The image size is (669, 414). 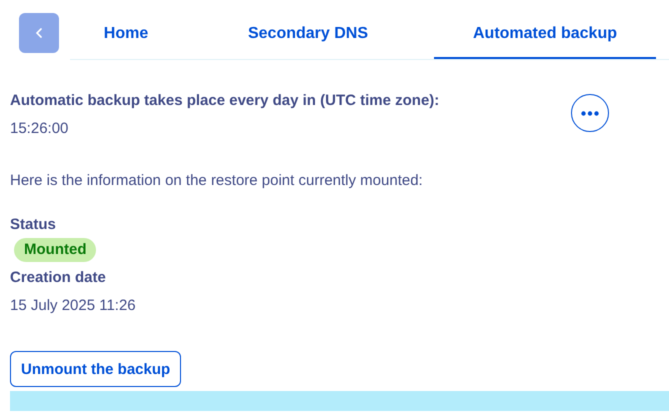 I want to click on chevron-left-icon, so click(x=39, y=33).